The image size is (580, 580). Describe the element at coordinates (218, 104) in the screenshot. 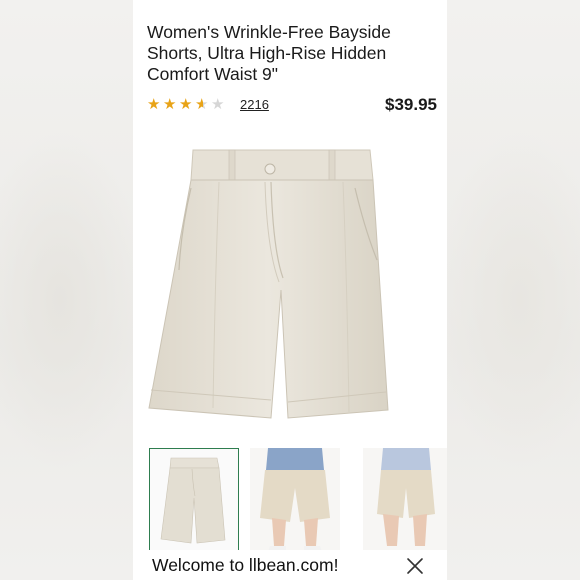

I see `empty-star-icon: ★` at that location.